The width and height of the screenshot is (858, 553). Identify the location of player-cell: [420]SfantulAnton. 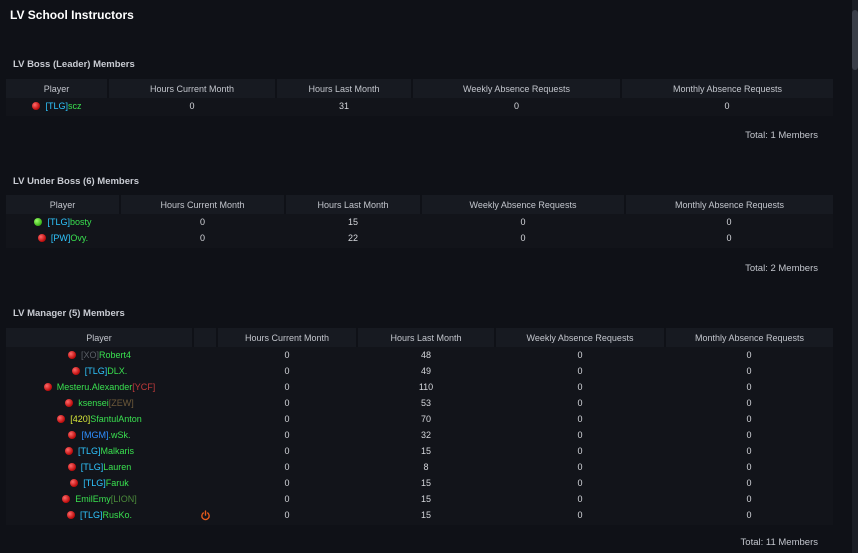
(99, 419).